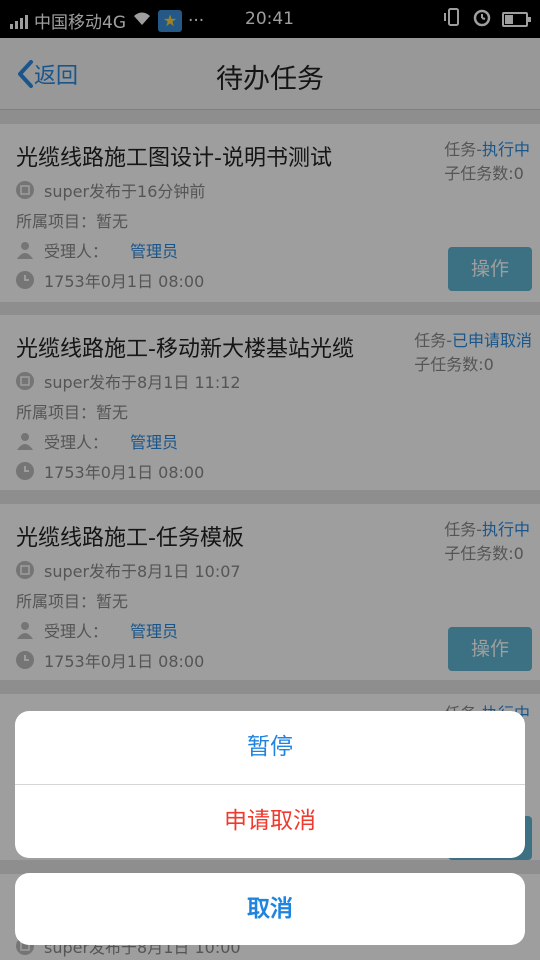 The height and width of the screenshot is (960, 540). What do you see at coordinates (270, 909) in the screenshot?
I see `cancel-button: 取消` at bounding box center [270, 909].